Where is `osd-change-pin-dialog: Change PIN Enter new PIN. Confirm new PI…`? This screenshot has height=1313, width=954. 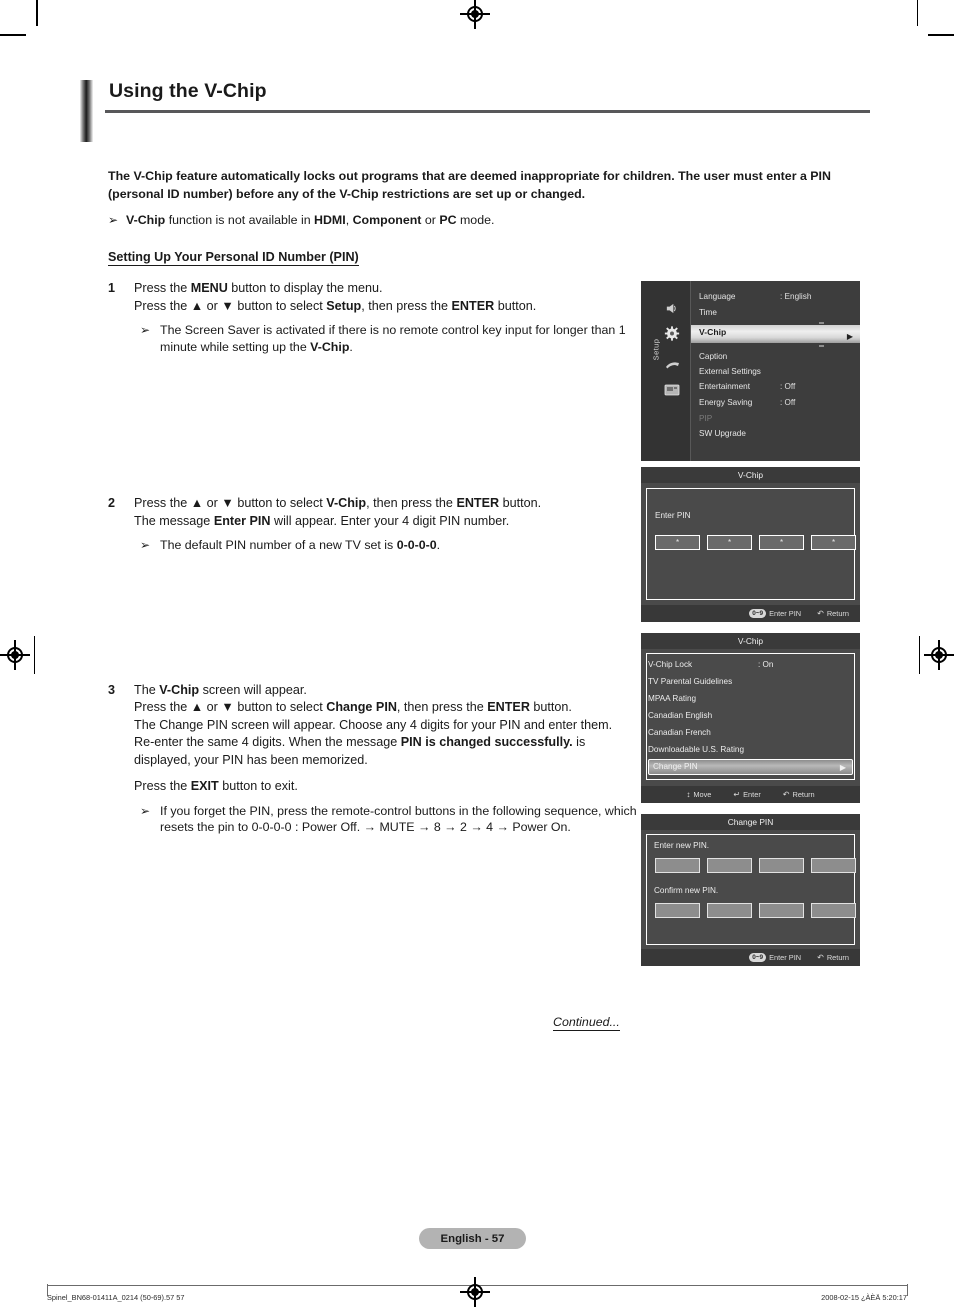
osd-change-pin-dialog: Change PIN Enter new PIN. Confirm new PI… is located at coordinates (750, 890).